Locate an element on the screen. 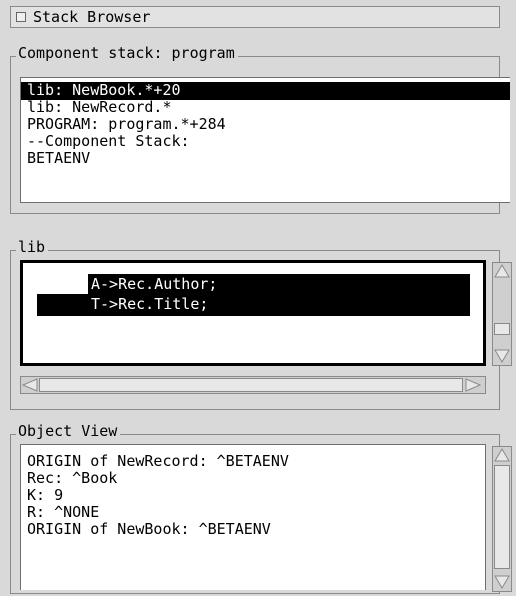  component-stack-item: lib: NewRecord.* is located at coordinates (99, 107).